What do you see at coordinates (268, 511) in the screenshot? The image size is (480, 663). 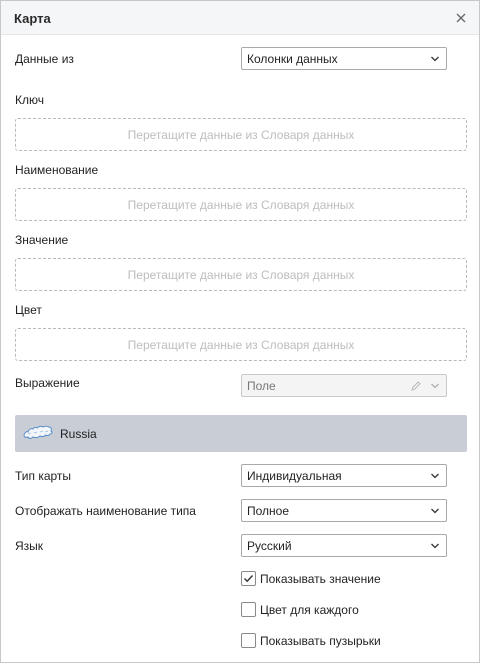 I see `display-type-name-value: Полное` at bounding box center [268, 511].